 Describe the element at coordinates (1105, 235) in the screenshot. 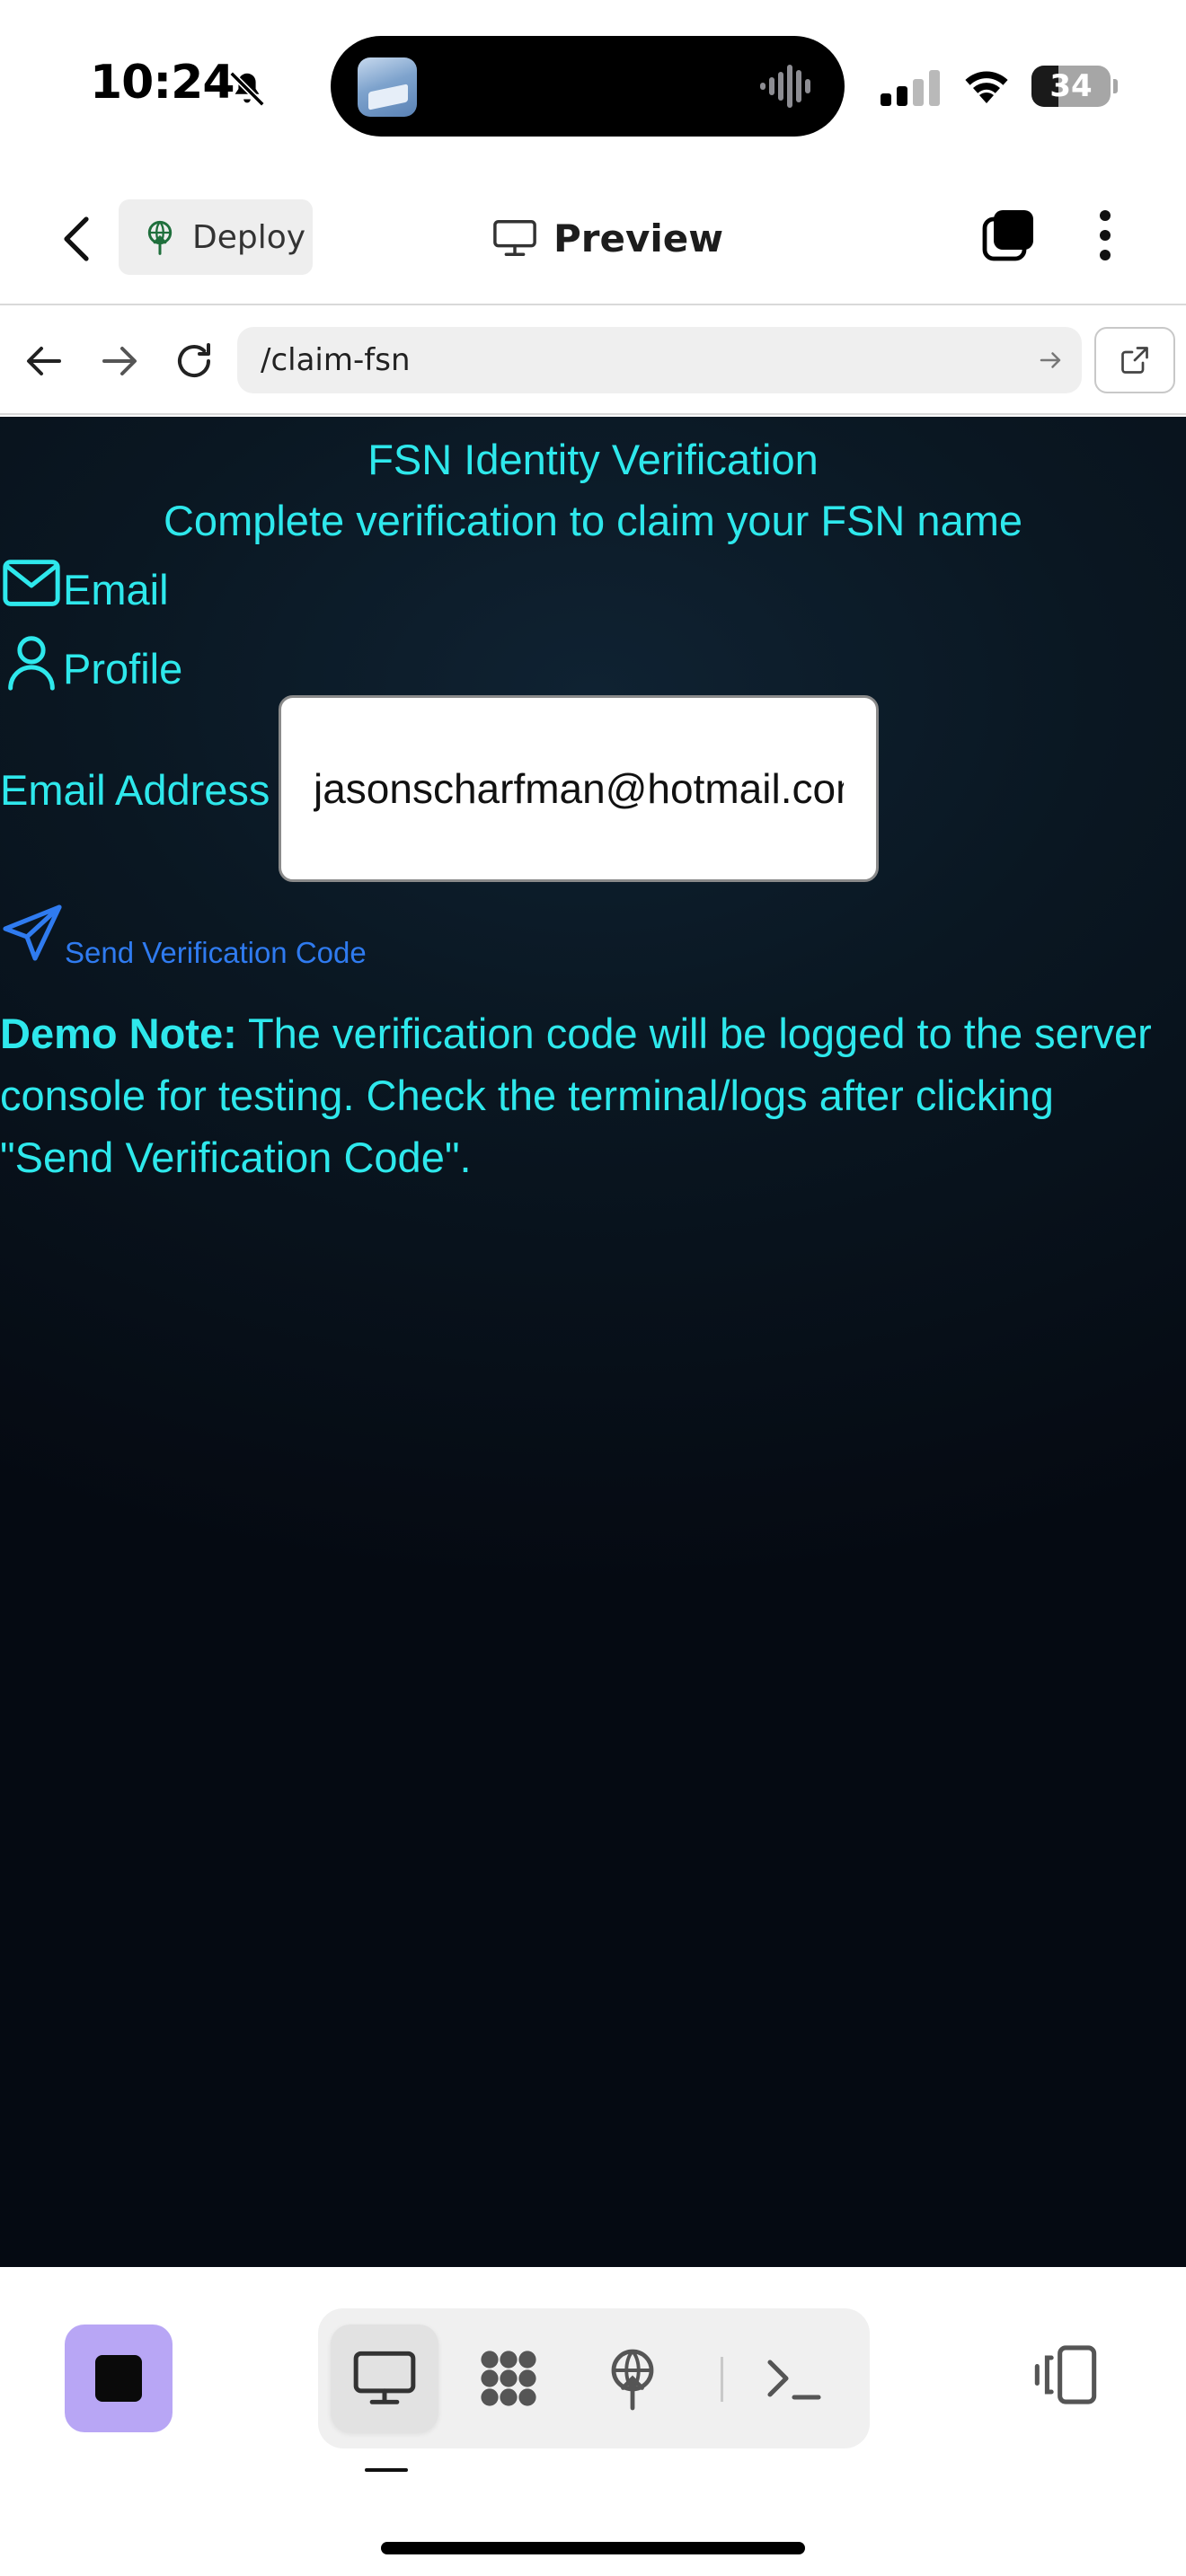

I see `more-vertical-icon` at that location.